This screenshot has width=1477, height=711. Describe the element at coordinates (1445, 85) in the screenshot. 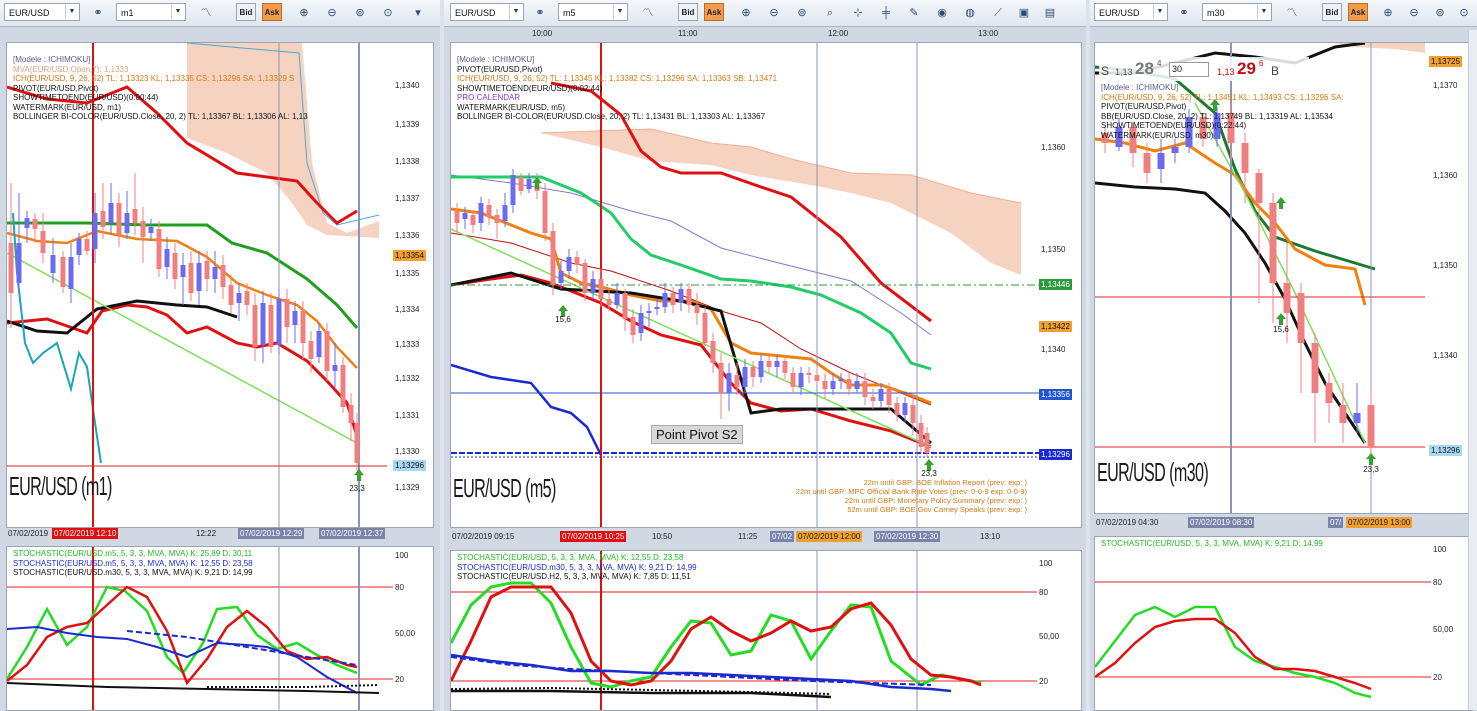

I see `price-tick: 1,1370` at that location.